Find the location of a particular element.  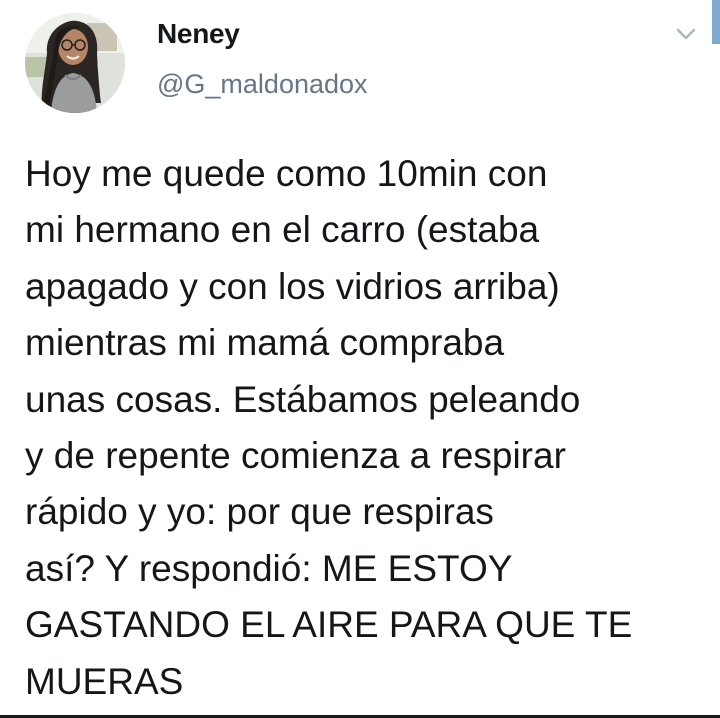

profile-photo-avatar-icon is located at coordinates (75, 63).